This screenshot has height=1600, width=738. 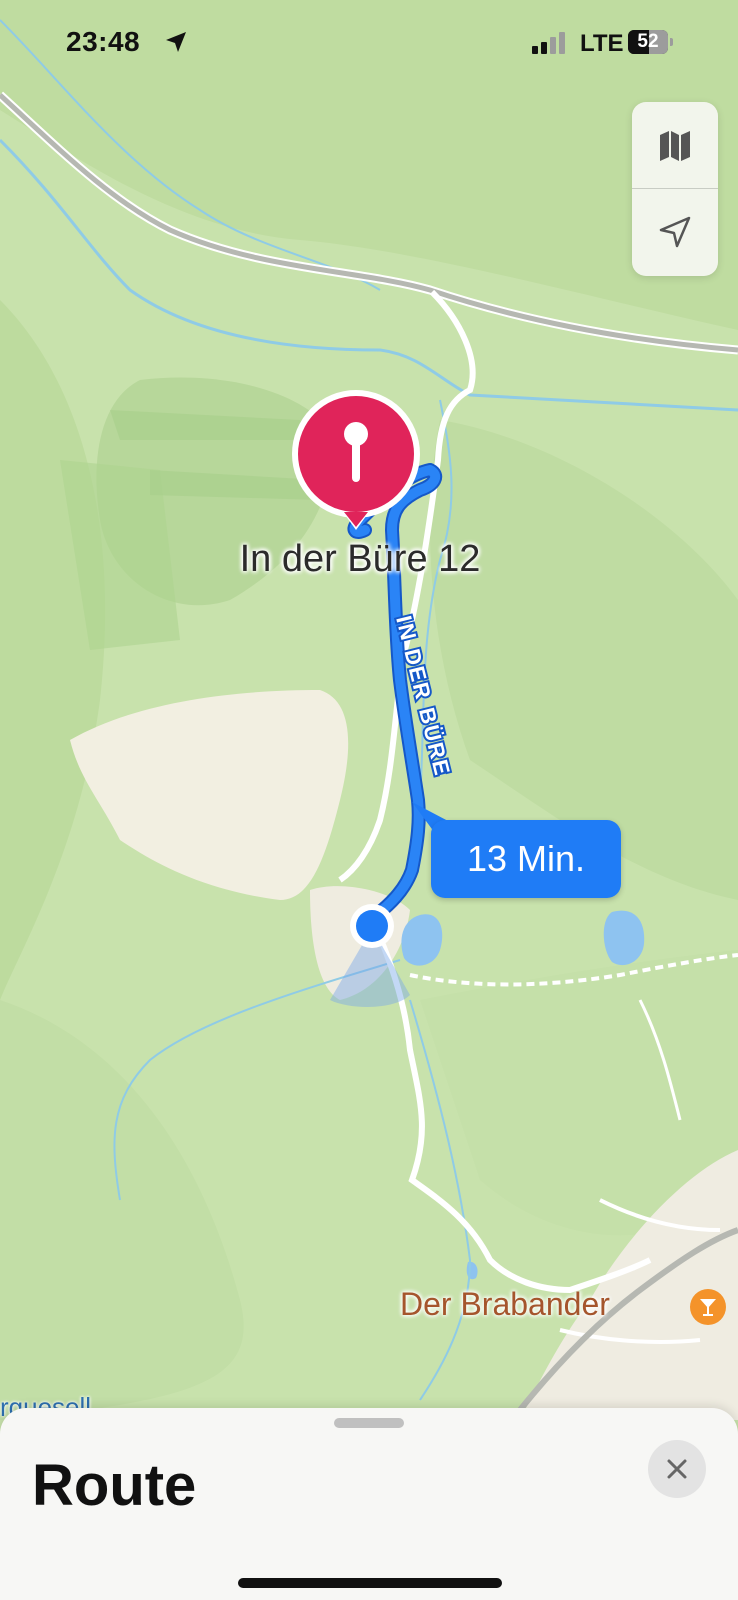 I want to click on route-time-bubble: 13 Min., so click(x=526, y=859).